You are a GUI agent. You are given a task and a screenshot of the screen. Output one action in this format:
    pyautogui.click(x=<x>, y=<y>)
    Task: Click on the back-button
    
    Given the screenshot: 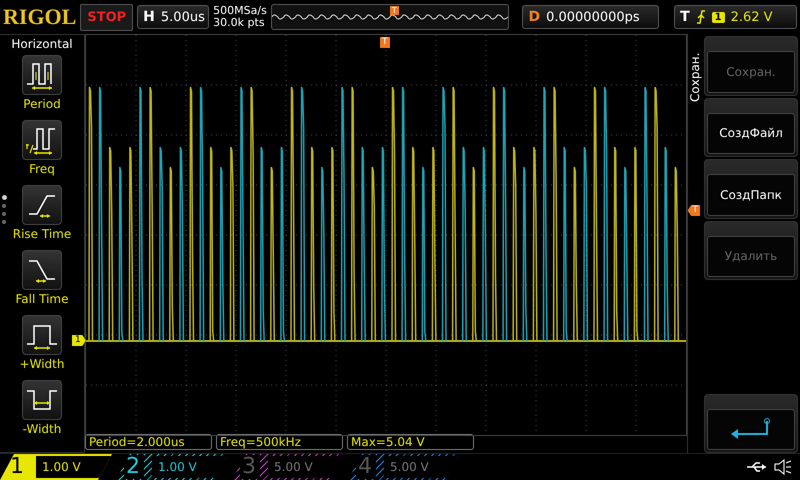 What is the action you would take?
    pyautogui.click(x=751, y=429)
    